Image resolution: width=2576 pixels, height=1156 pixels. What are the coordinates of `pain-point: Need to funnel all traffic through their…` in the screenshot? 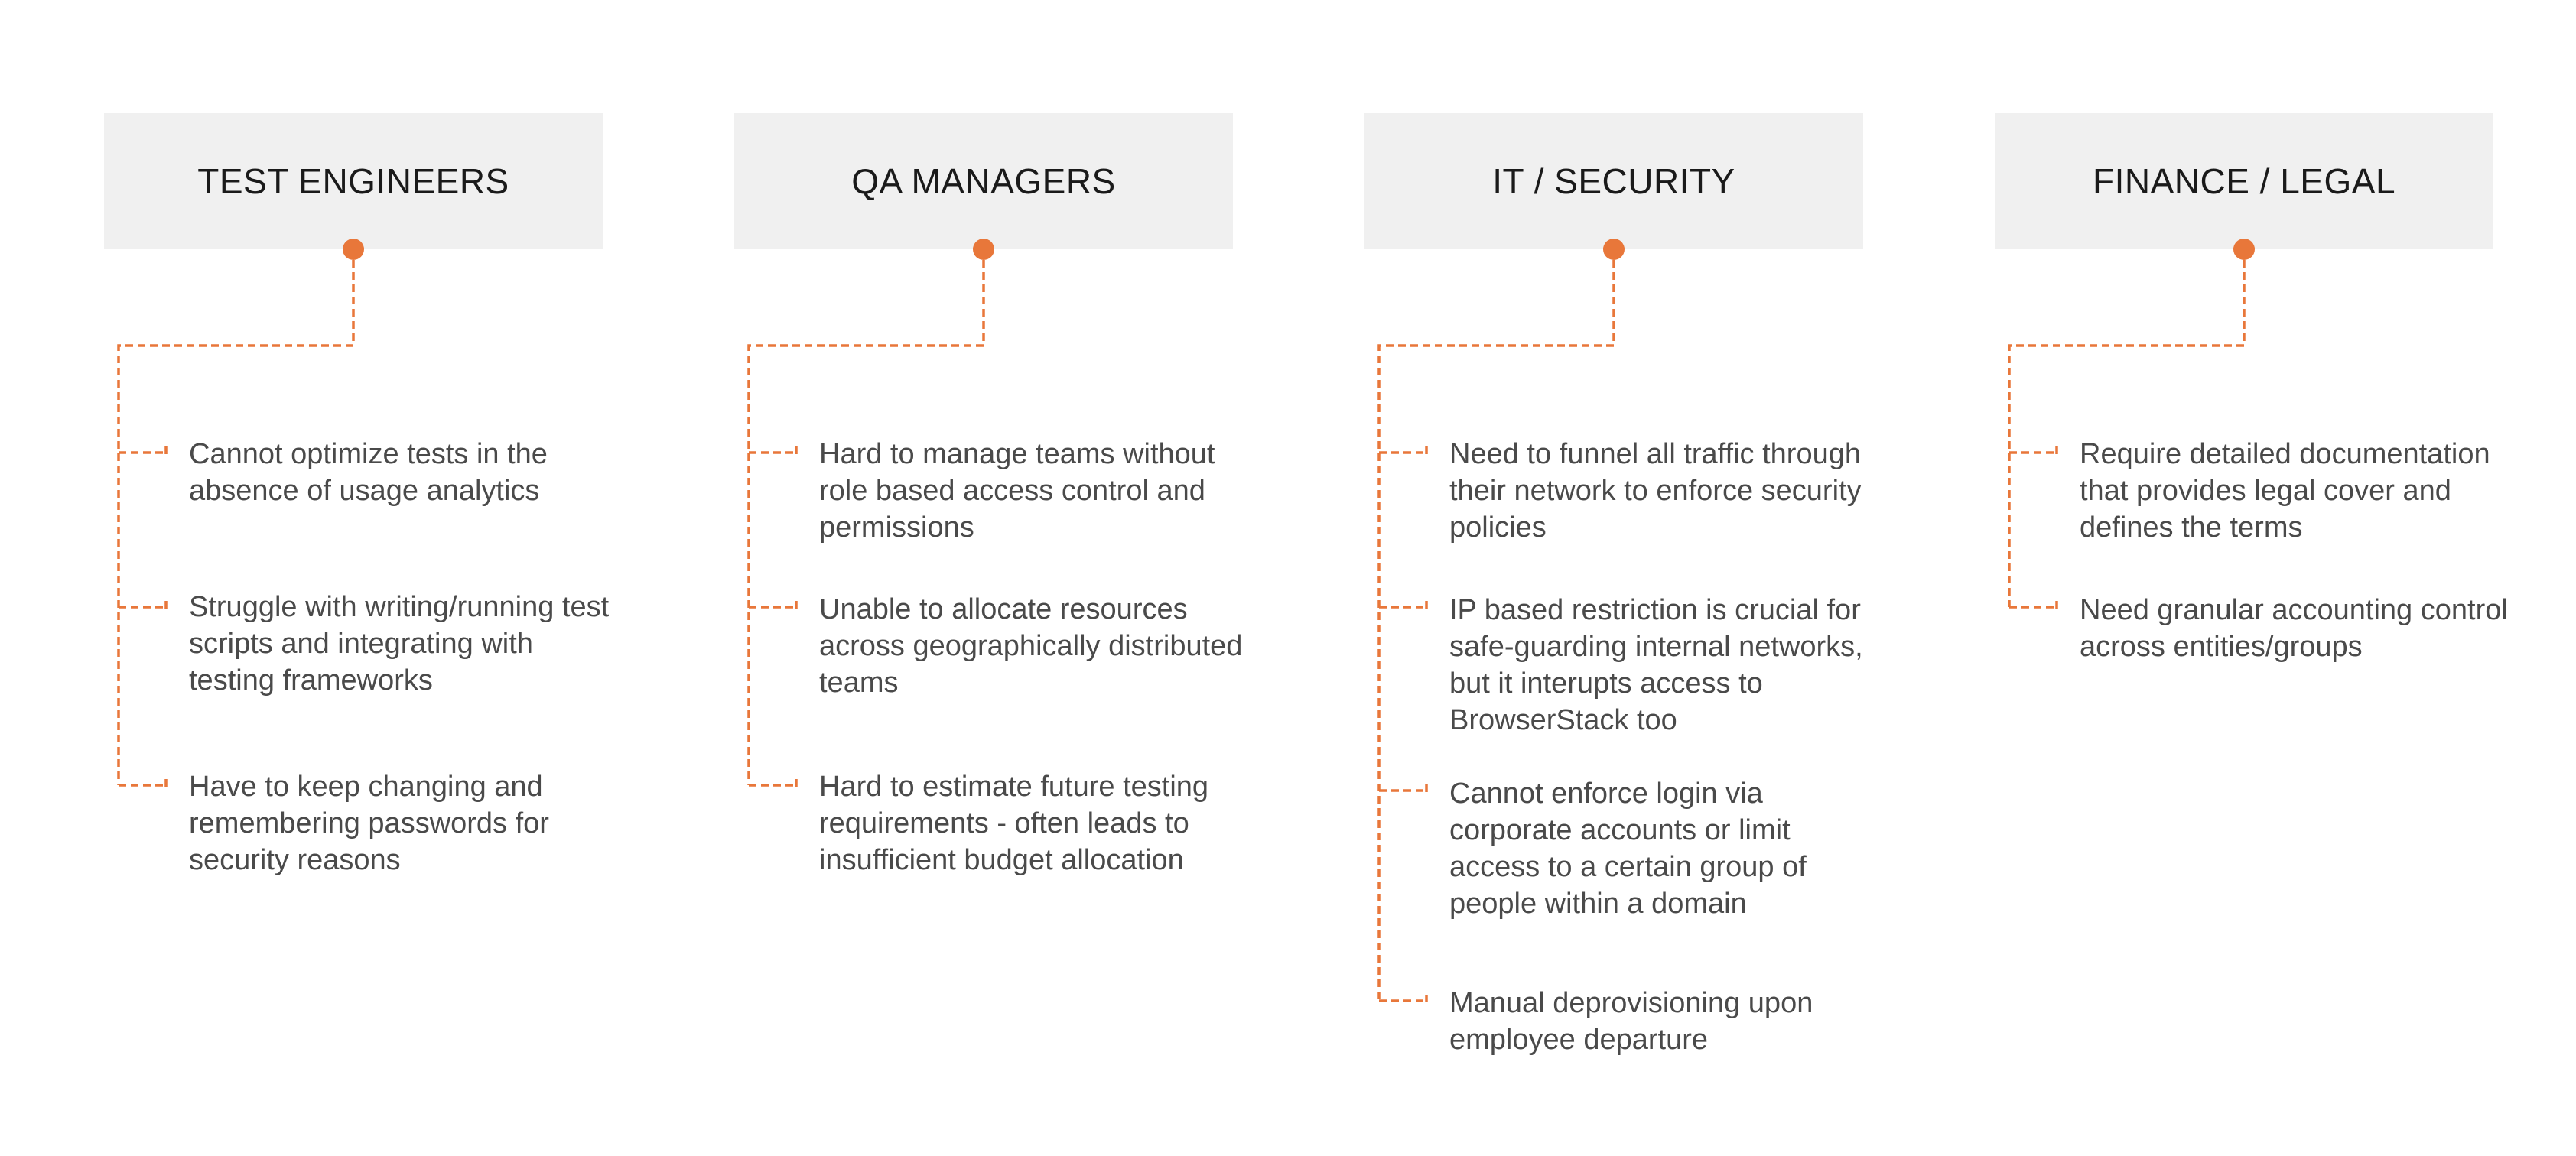 It's located at (1655, 491).